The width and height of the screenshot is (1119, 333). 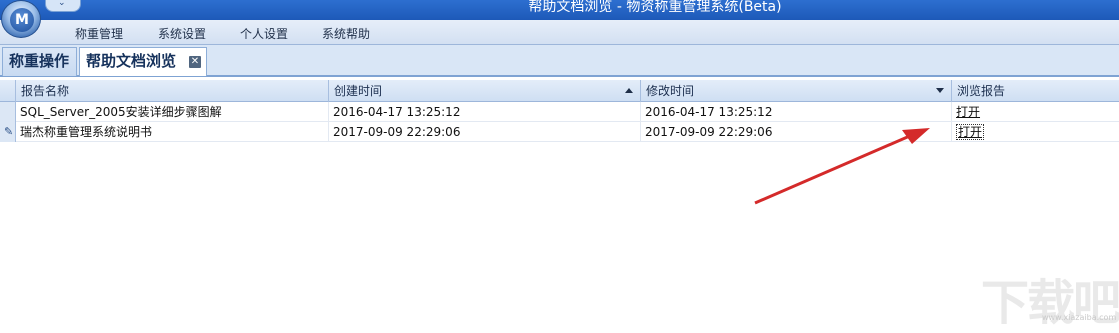 I want to click on cell-report-name: 瑞杰称重管理系统说明书, so click(x=172, y=132).